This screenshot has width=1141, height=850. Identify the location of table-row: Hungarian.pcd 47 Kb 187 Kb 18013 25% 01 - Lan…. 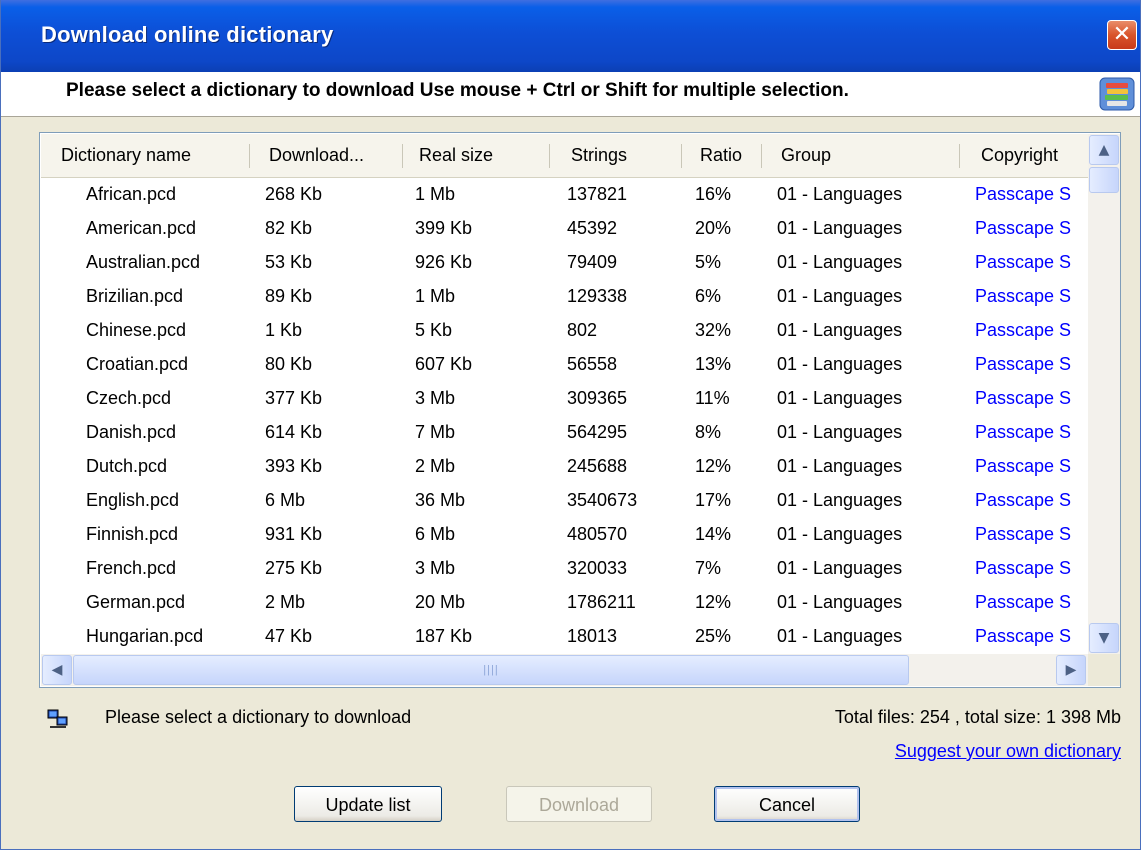
(564, 636).